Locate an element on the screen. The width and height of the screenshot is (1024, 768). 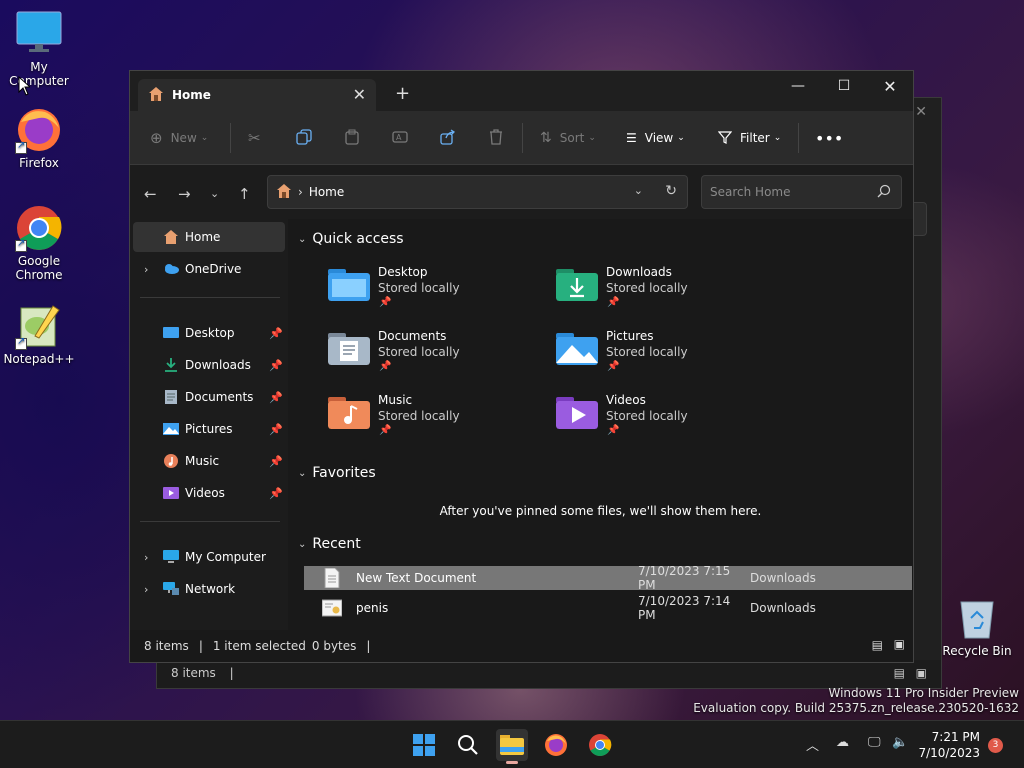
quick-access-item-downloads: Downloads Stored locally 📌 is located at coordinates (646, 291).